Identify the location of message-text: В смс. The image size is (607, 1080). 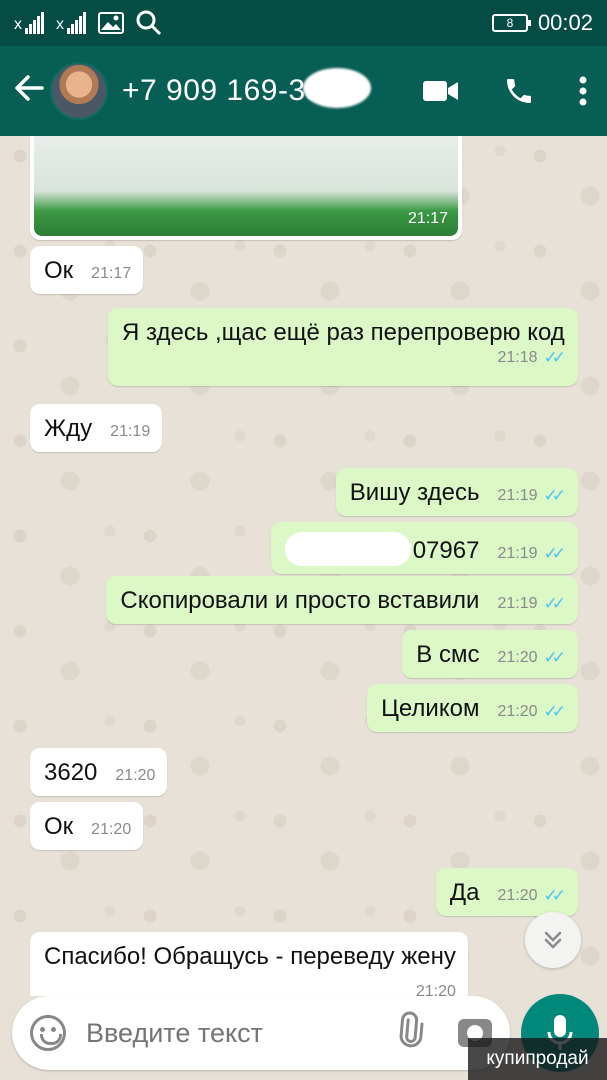
(448, 654).